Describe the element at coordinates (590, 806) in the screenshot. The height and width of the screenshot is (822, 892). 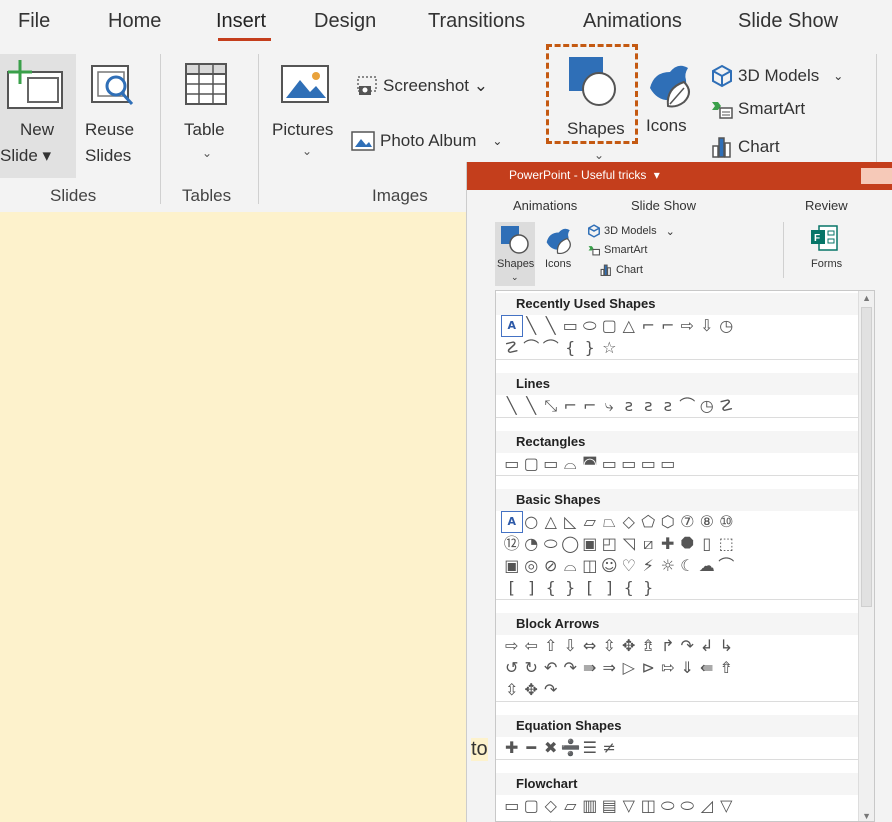
I see `shape-option: ▥` at that location.